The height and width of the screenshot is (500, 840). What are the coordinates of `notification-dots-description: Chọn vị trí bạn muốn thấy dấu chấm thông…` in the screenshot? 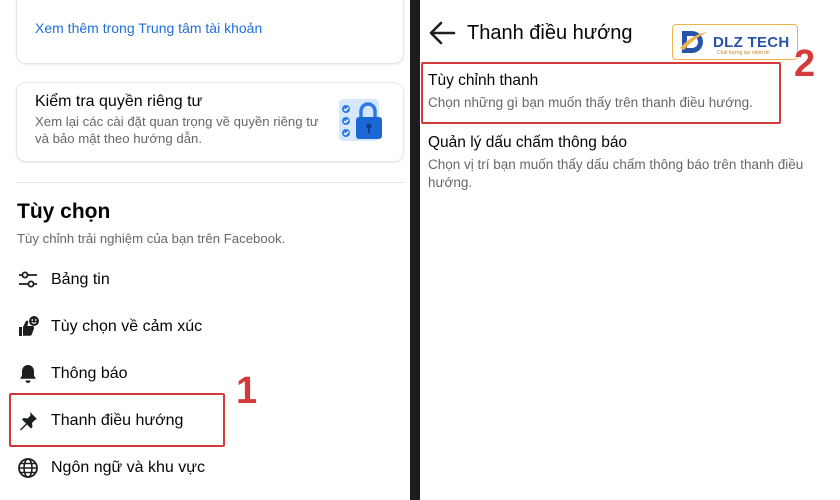 It's located at (616, 173).